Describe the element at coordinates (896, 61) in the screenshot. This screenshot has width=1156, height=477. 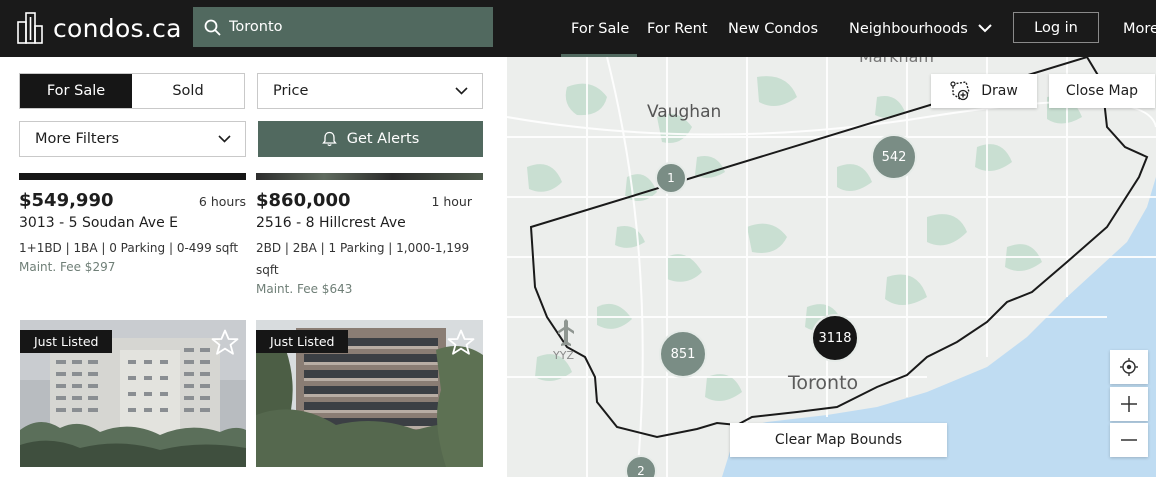
I see `map-label-markham: Markham` at that location.